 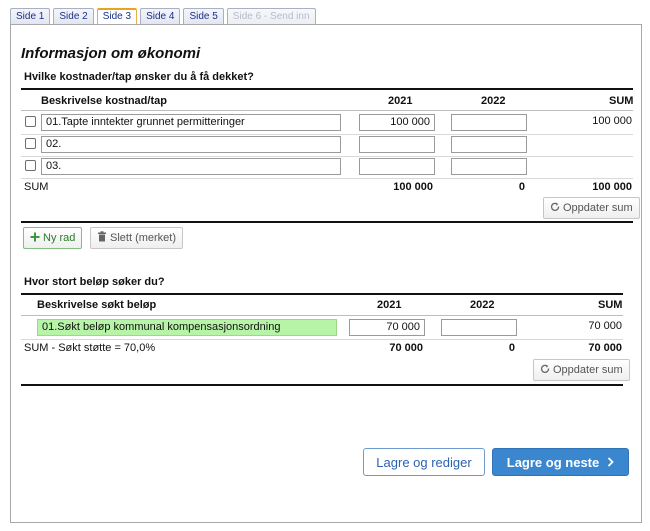 What do you see at coordinates (610, 305) in the screenshot?
I see `amount-header-sum: SUM` at bounding box center [610, 305].